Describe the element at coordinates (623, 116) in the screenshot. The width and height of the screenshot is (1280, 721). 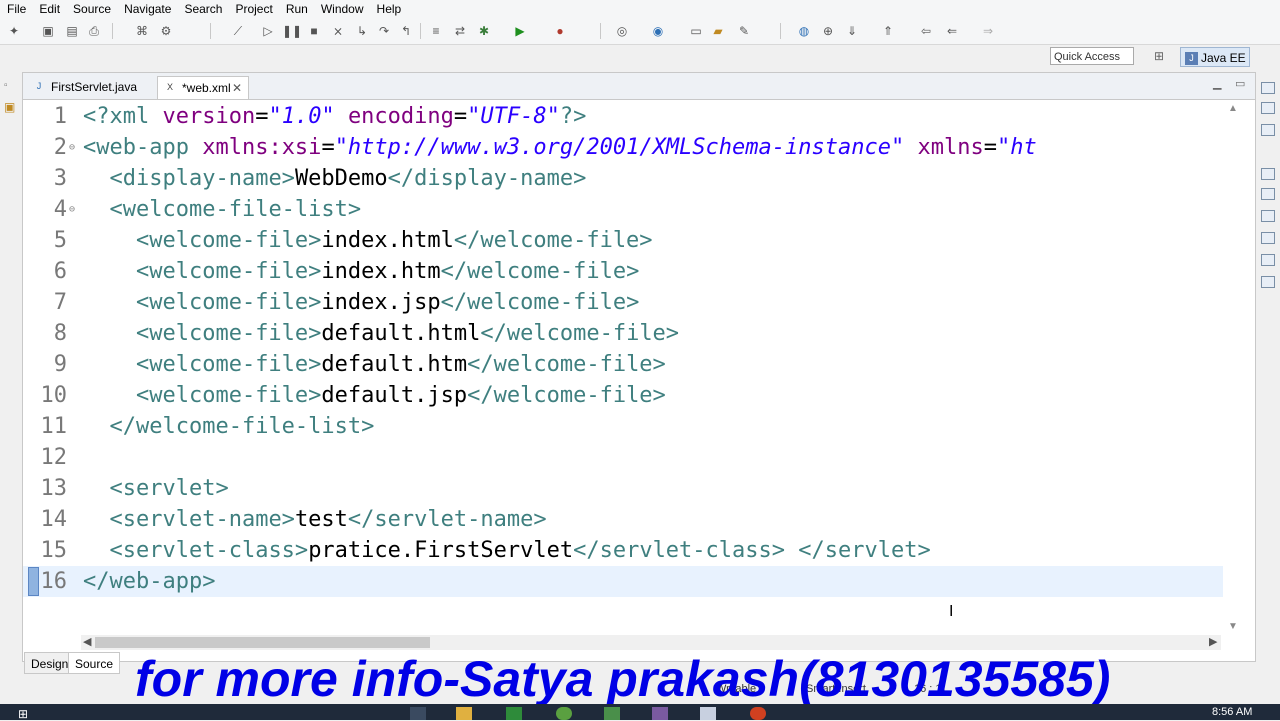
I see `code-line: 1 <?xml version="1.0" encoding="UTF-8"?>` at that location.